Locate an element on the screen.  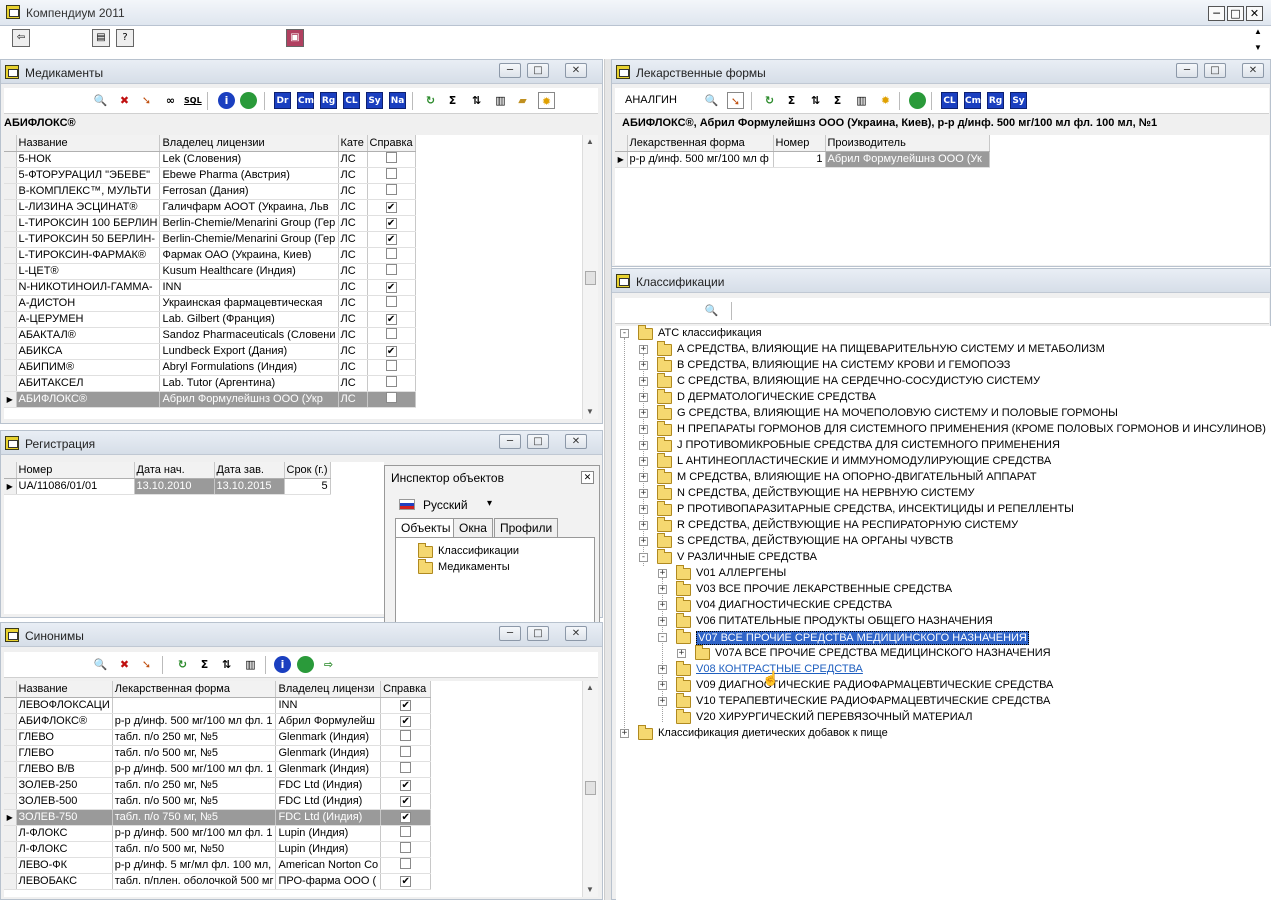
language-select: Русский ▾ is located at coordinates (449, 505).